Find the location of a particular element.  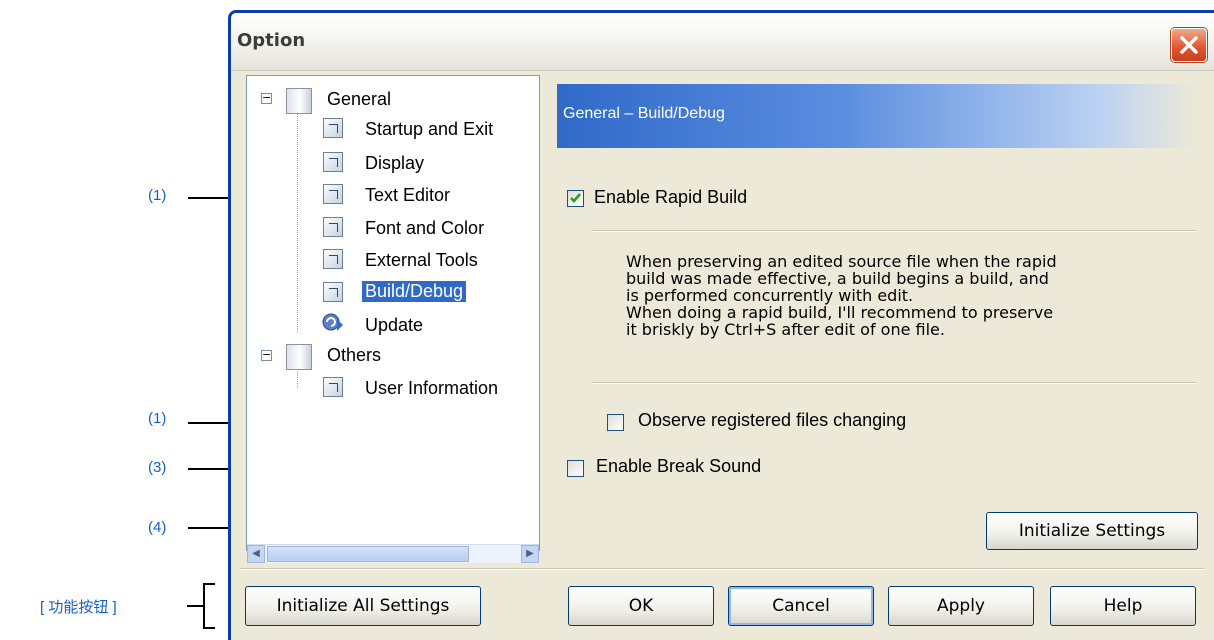

callout-bracket is located at coordinates (209, 606).